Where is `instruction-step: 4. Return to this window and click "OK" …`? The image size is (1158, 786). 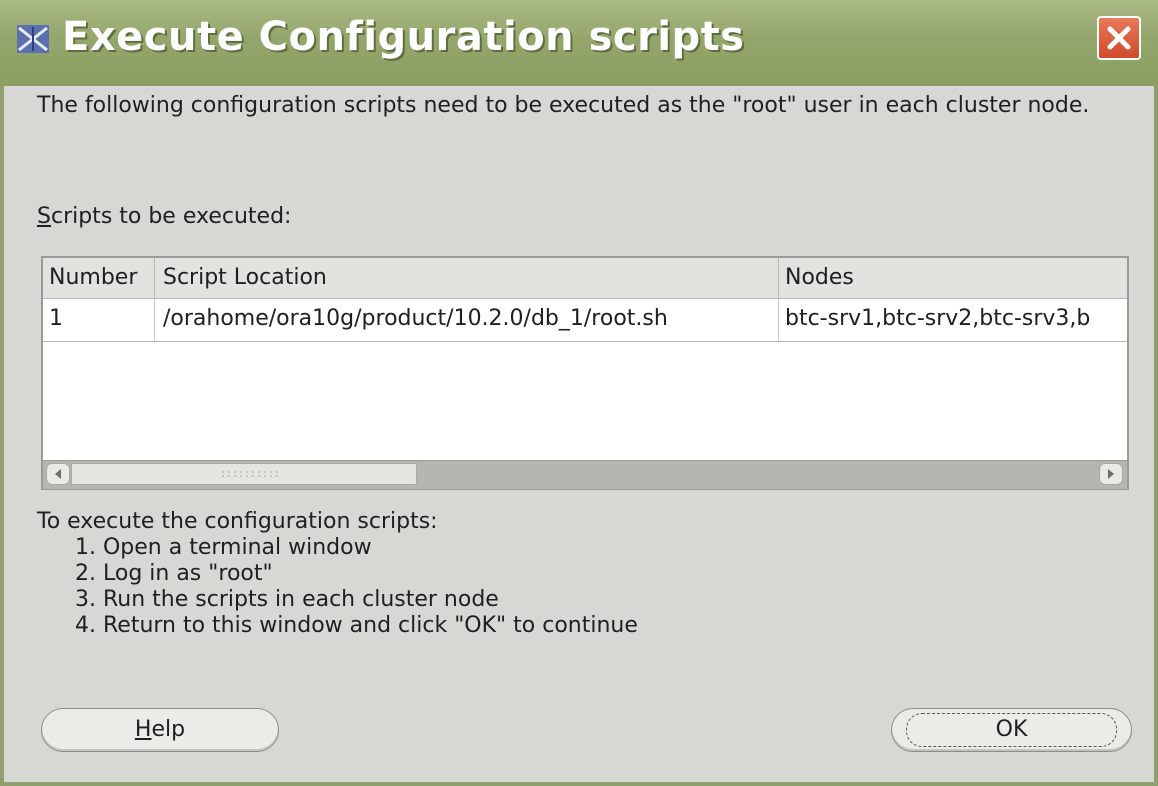
instruction-step: 4. Return to this window and click "OK" … is located at coordinates (356, 625).